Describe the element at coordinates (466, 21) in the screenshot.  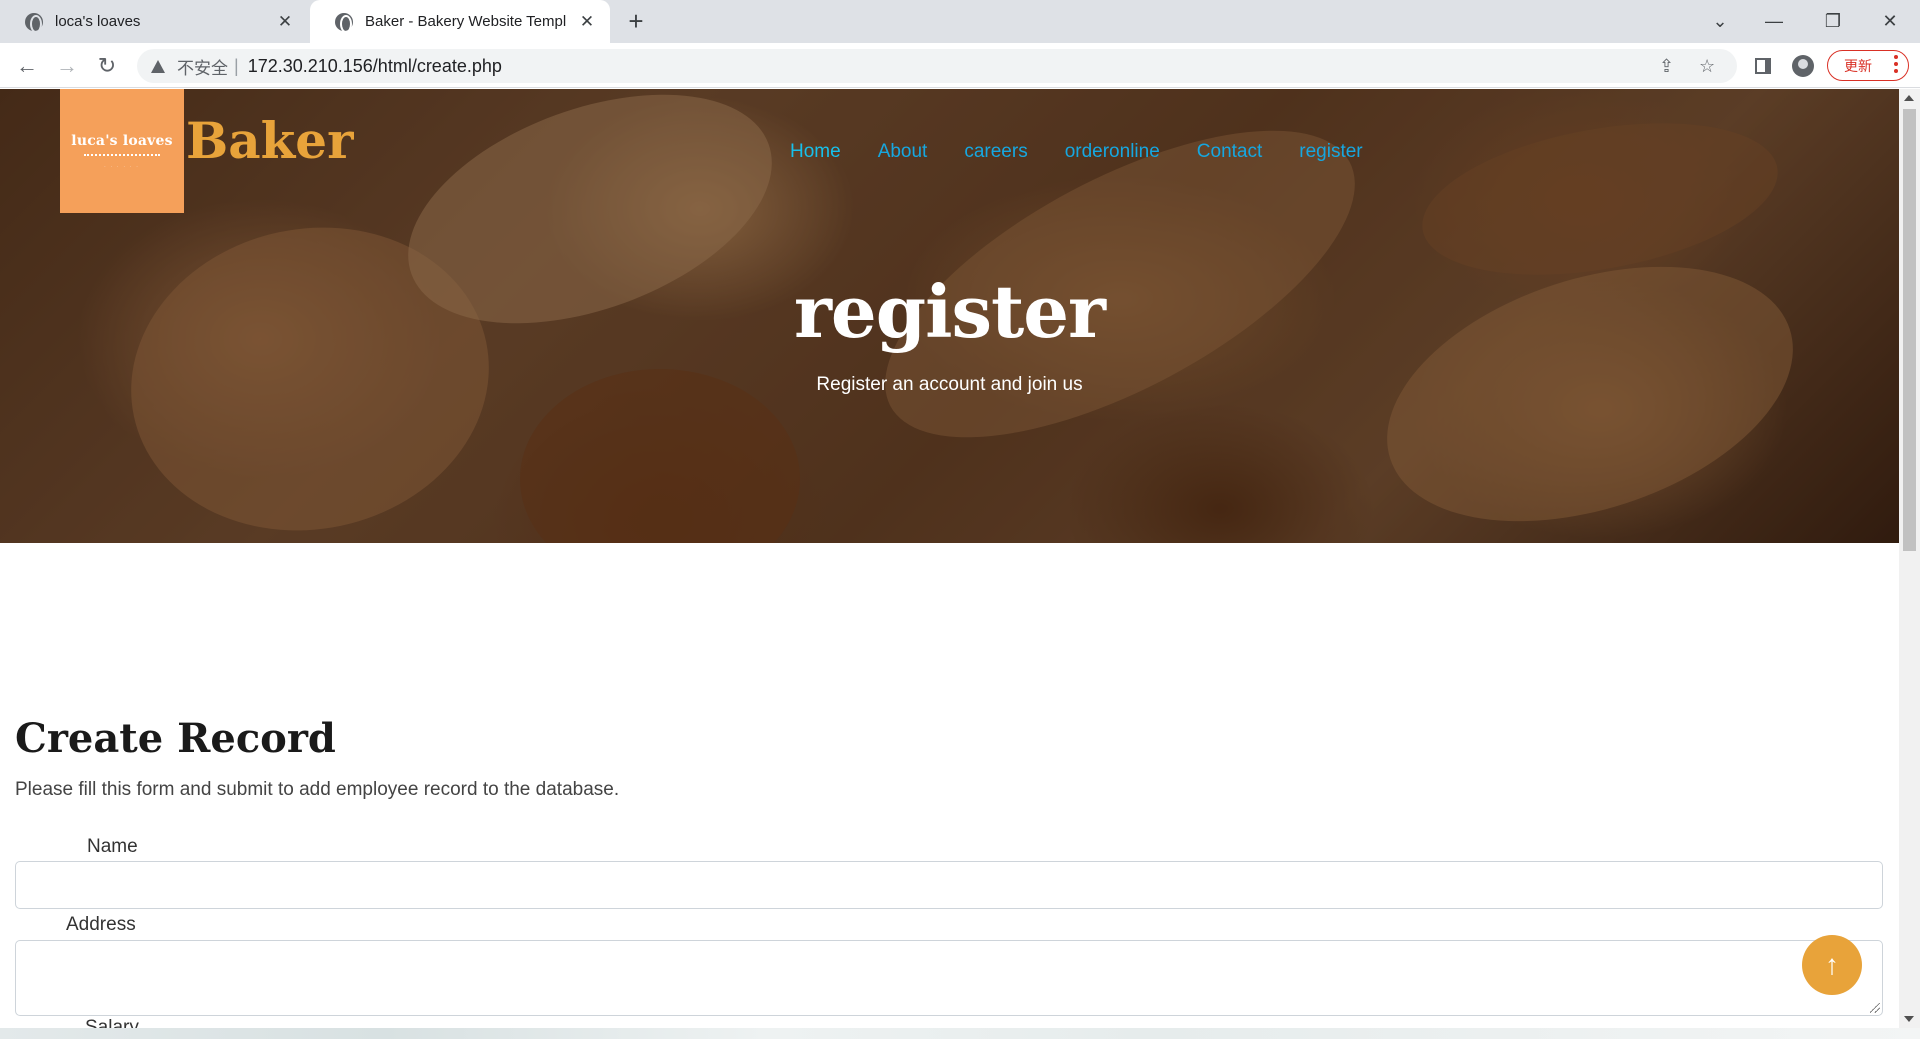
I see `tab-title: Baker - Bakery Website Templ` at that location.